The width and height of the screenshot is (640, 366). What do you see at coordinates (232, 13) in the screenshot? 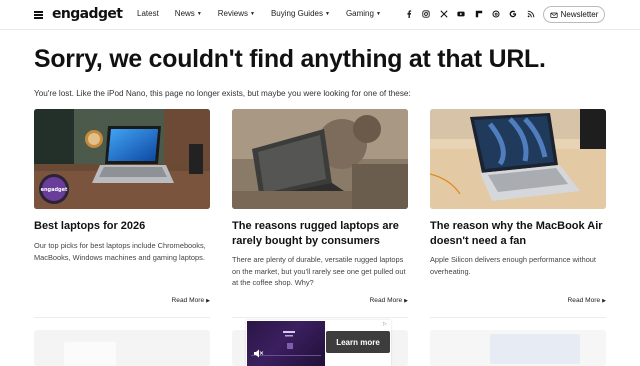
I see `nav-label: Reviews` at bounding box center [232, 13].